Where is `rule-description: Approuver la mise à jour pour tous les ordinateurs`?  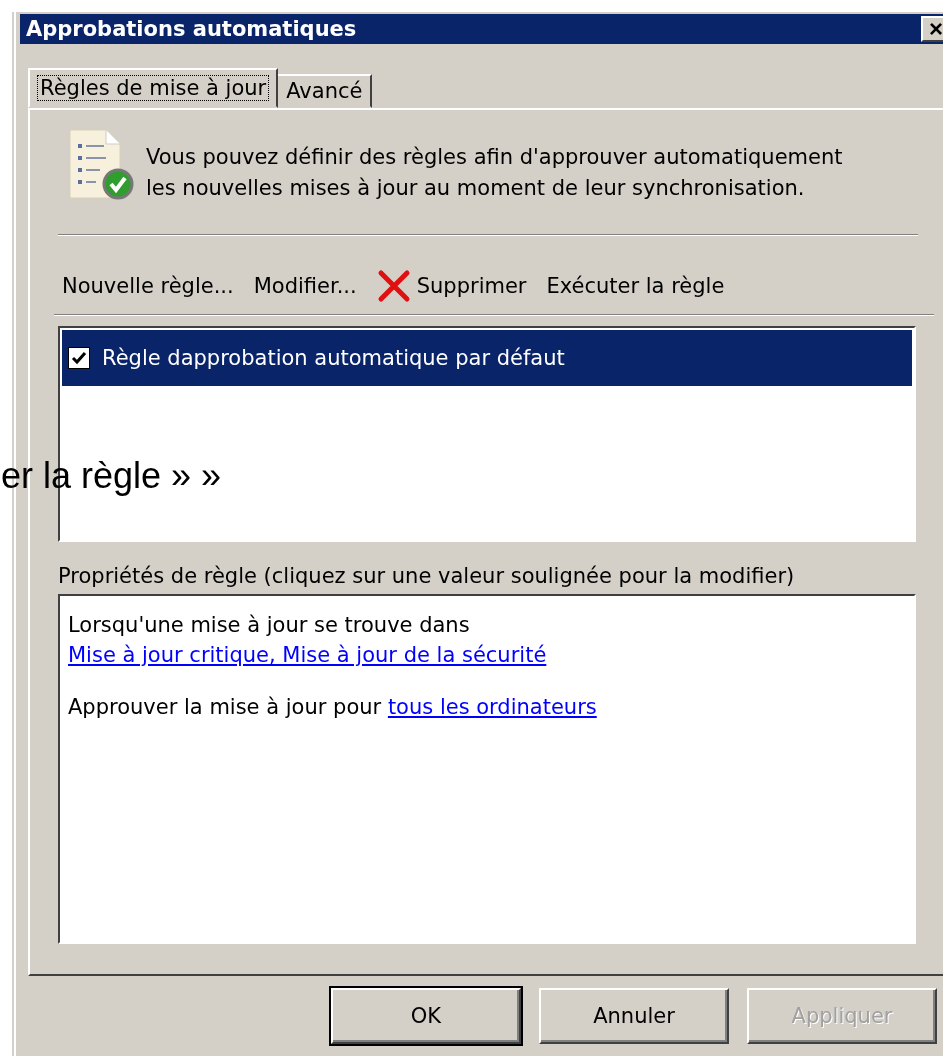 rule-description: Approuver la mise à jour pour tous les ordinateurs is located at coordinates (333, 707).